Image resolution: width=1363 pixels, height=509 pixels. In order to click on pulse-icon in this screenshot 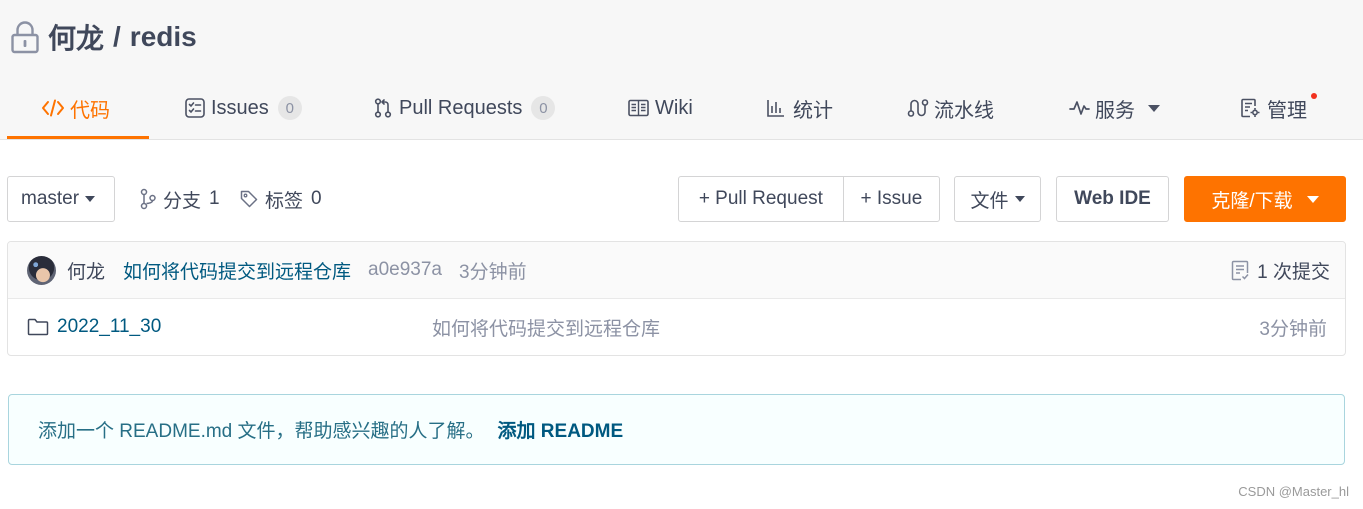, I will do `click(1079, 108)`.